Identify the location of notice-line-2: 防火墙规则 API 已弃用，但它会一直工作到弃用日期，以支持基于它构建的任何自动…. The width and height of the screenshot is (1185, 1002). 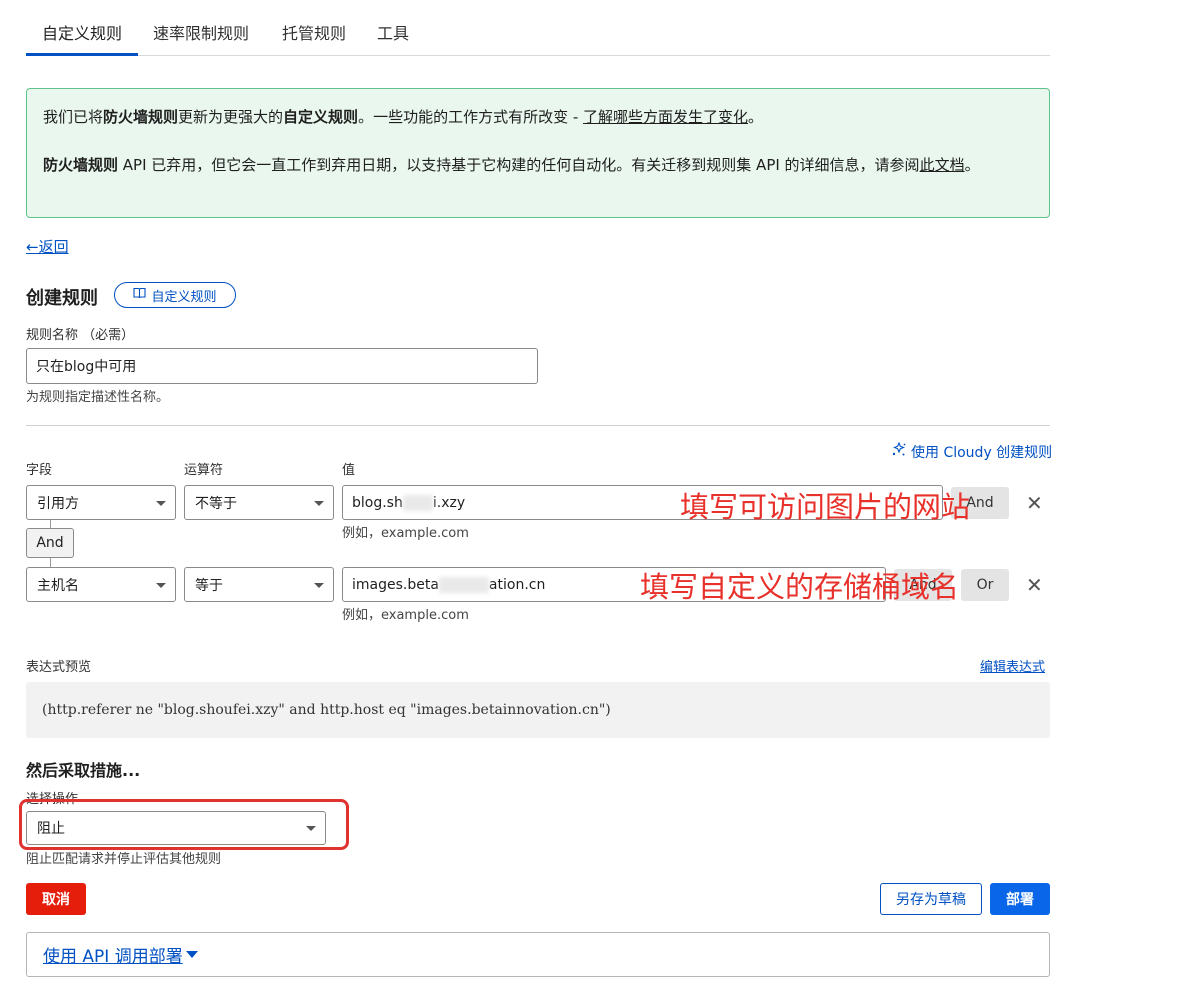
(511, 165).